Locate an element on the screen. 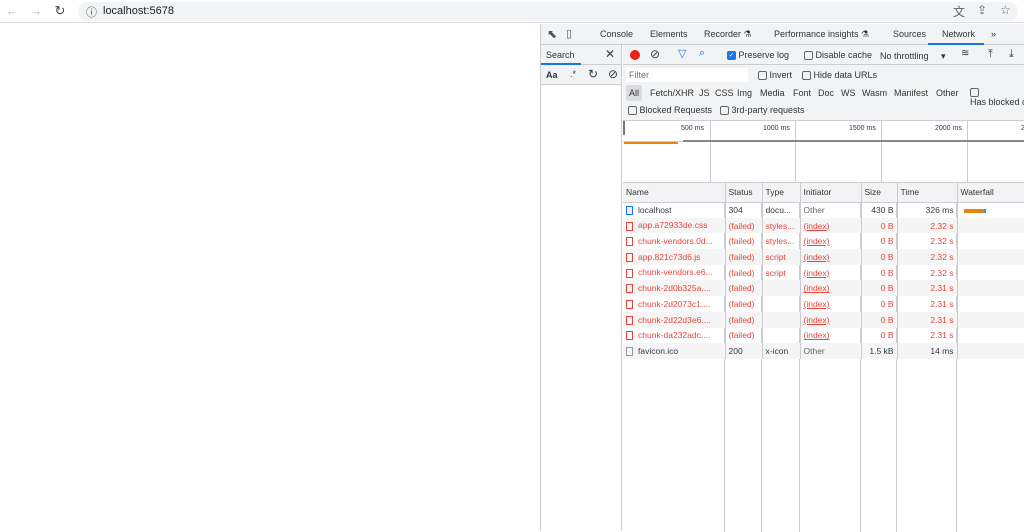  column-type: Type is located at coordinates (781, 193).